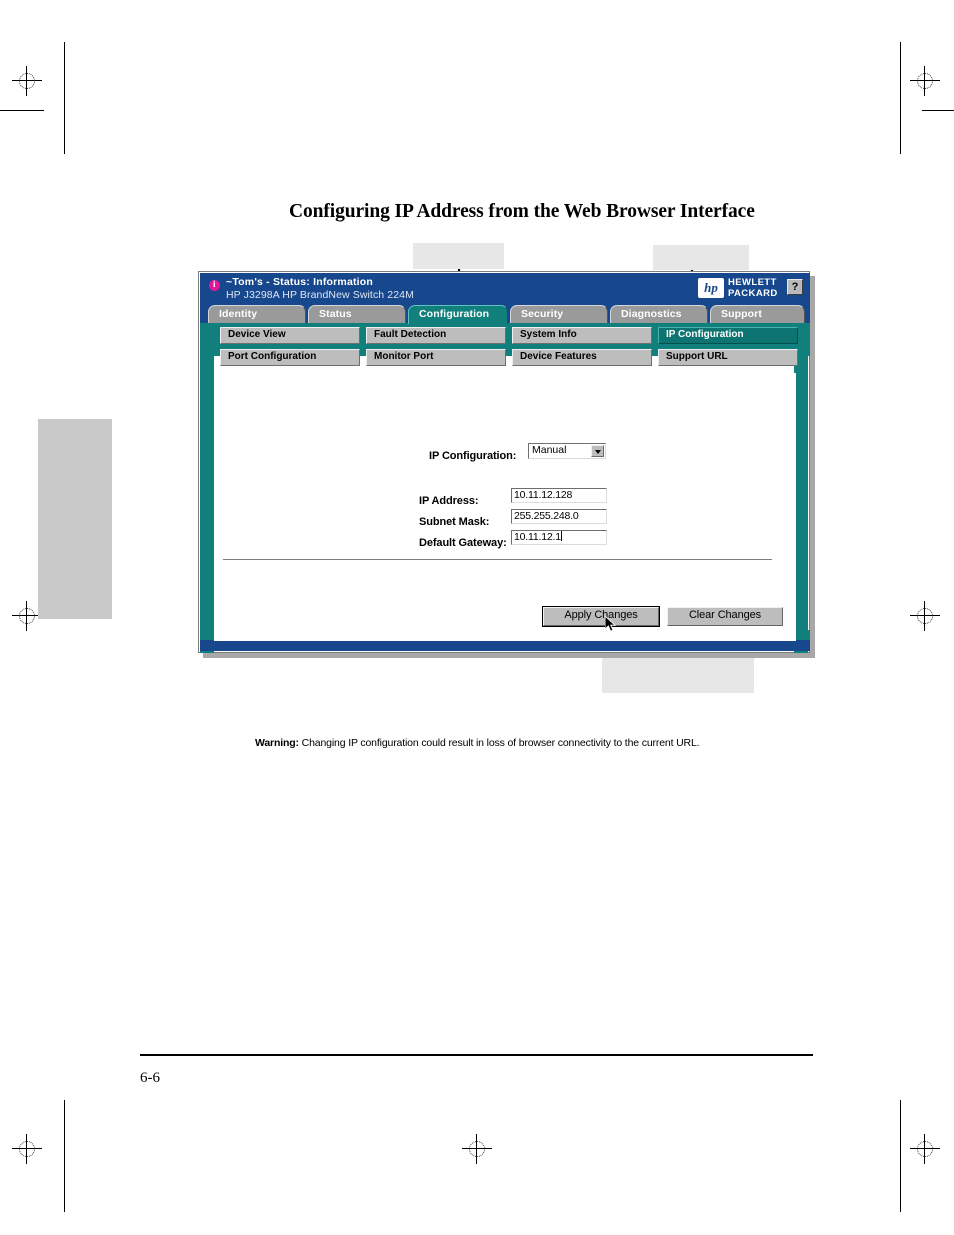 The height and width of the screenshot is (1235, 954). Describe the element at coordinates (901, 98) in the screenshot. I see `crop-mark-right-vertical` at that location.